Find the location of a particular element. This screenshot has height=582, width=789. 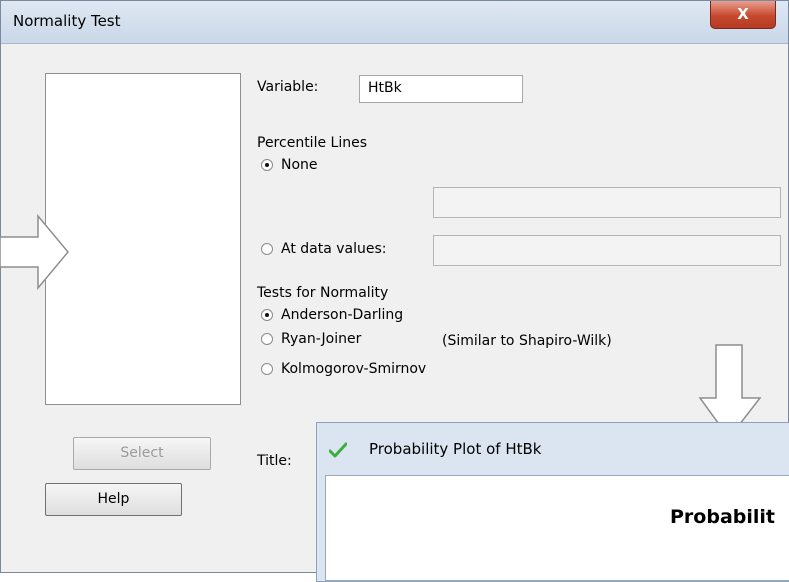

help-button: Help is located at coordinates (113, 499).